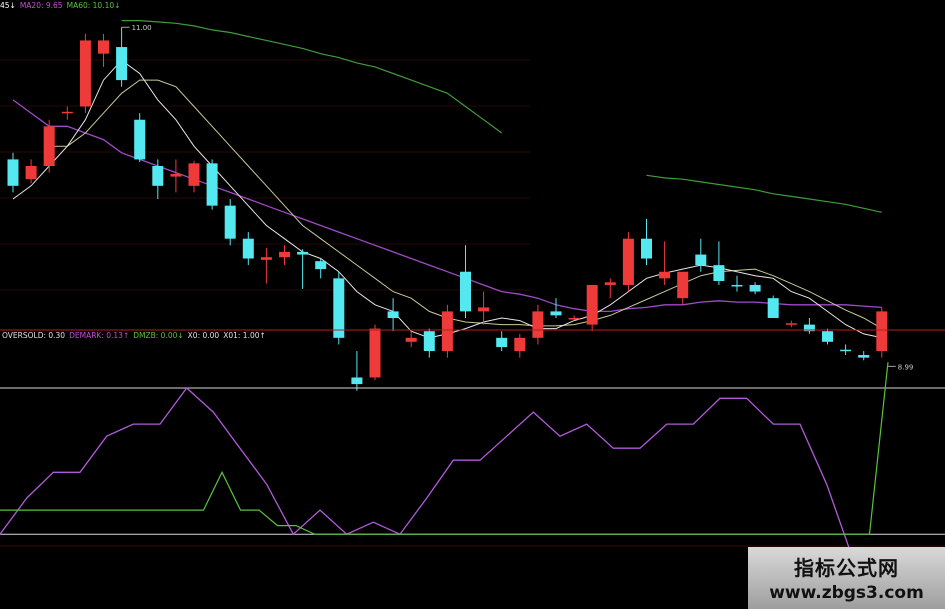  Describe the element at coordinates (203, 335) in the screenshot. I see `indicator-legend-item-3: X0: 0.00` at that location.